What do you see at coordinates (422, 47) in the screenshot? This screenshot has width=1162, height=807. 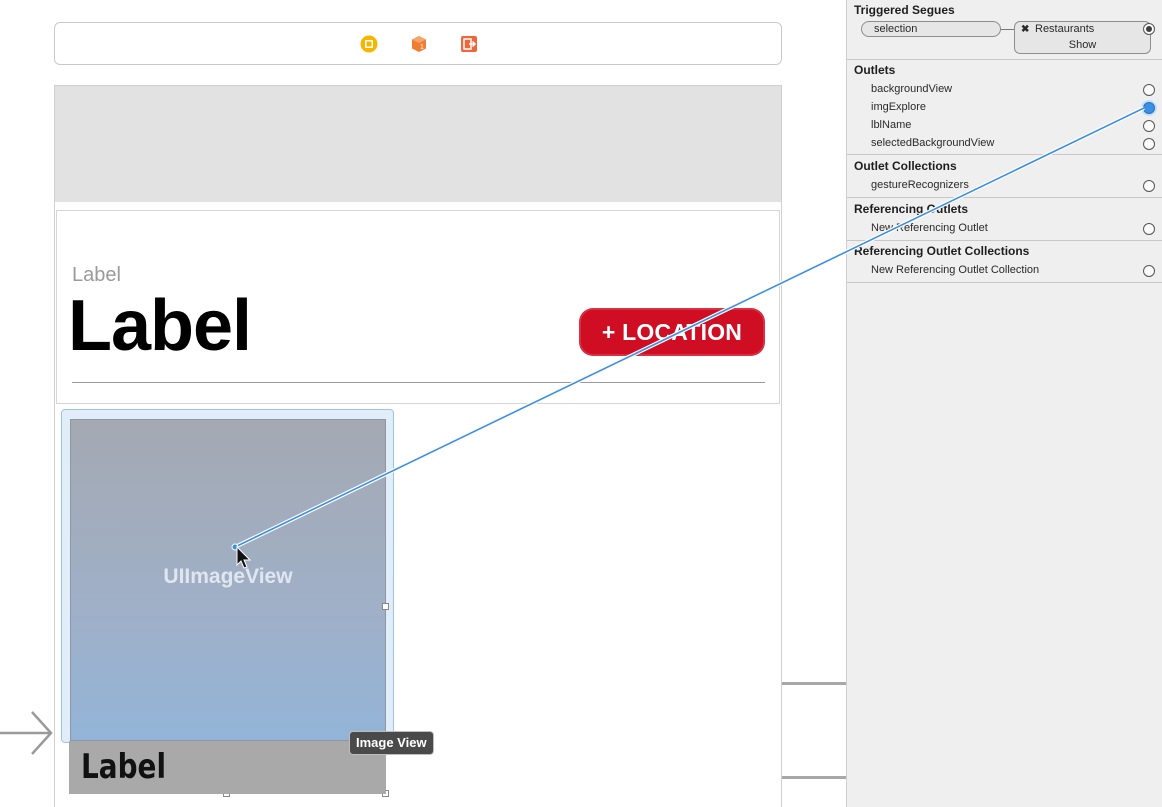 I see `svg-text: 1` at bounding box center [422, 47].